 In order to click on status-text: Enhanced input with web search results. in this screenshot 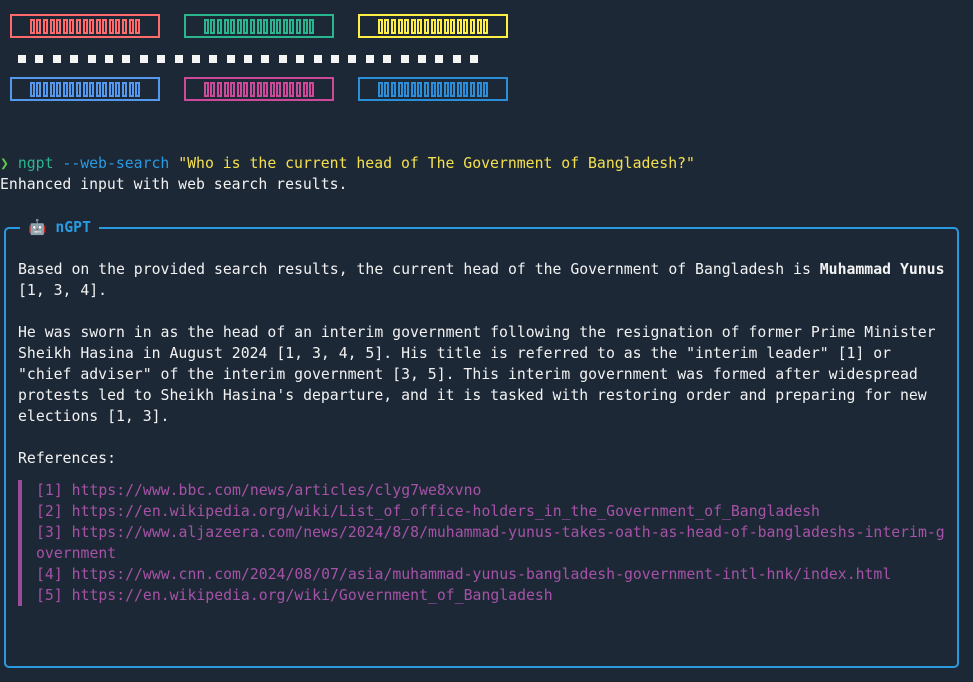, I will do `click(174, 184)`.